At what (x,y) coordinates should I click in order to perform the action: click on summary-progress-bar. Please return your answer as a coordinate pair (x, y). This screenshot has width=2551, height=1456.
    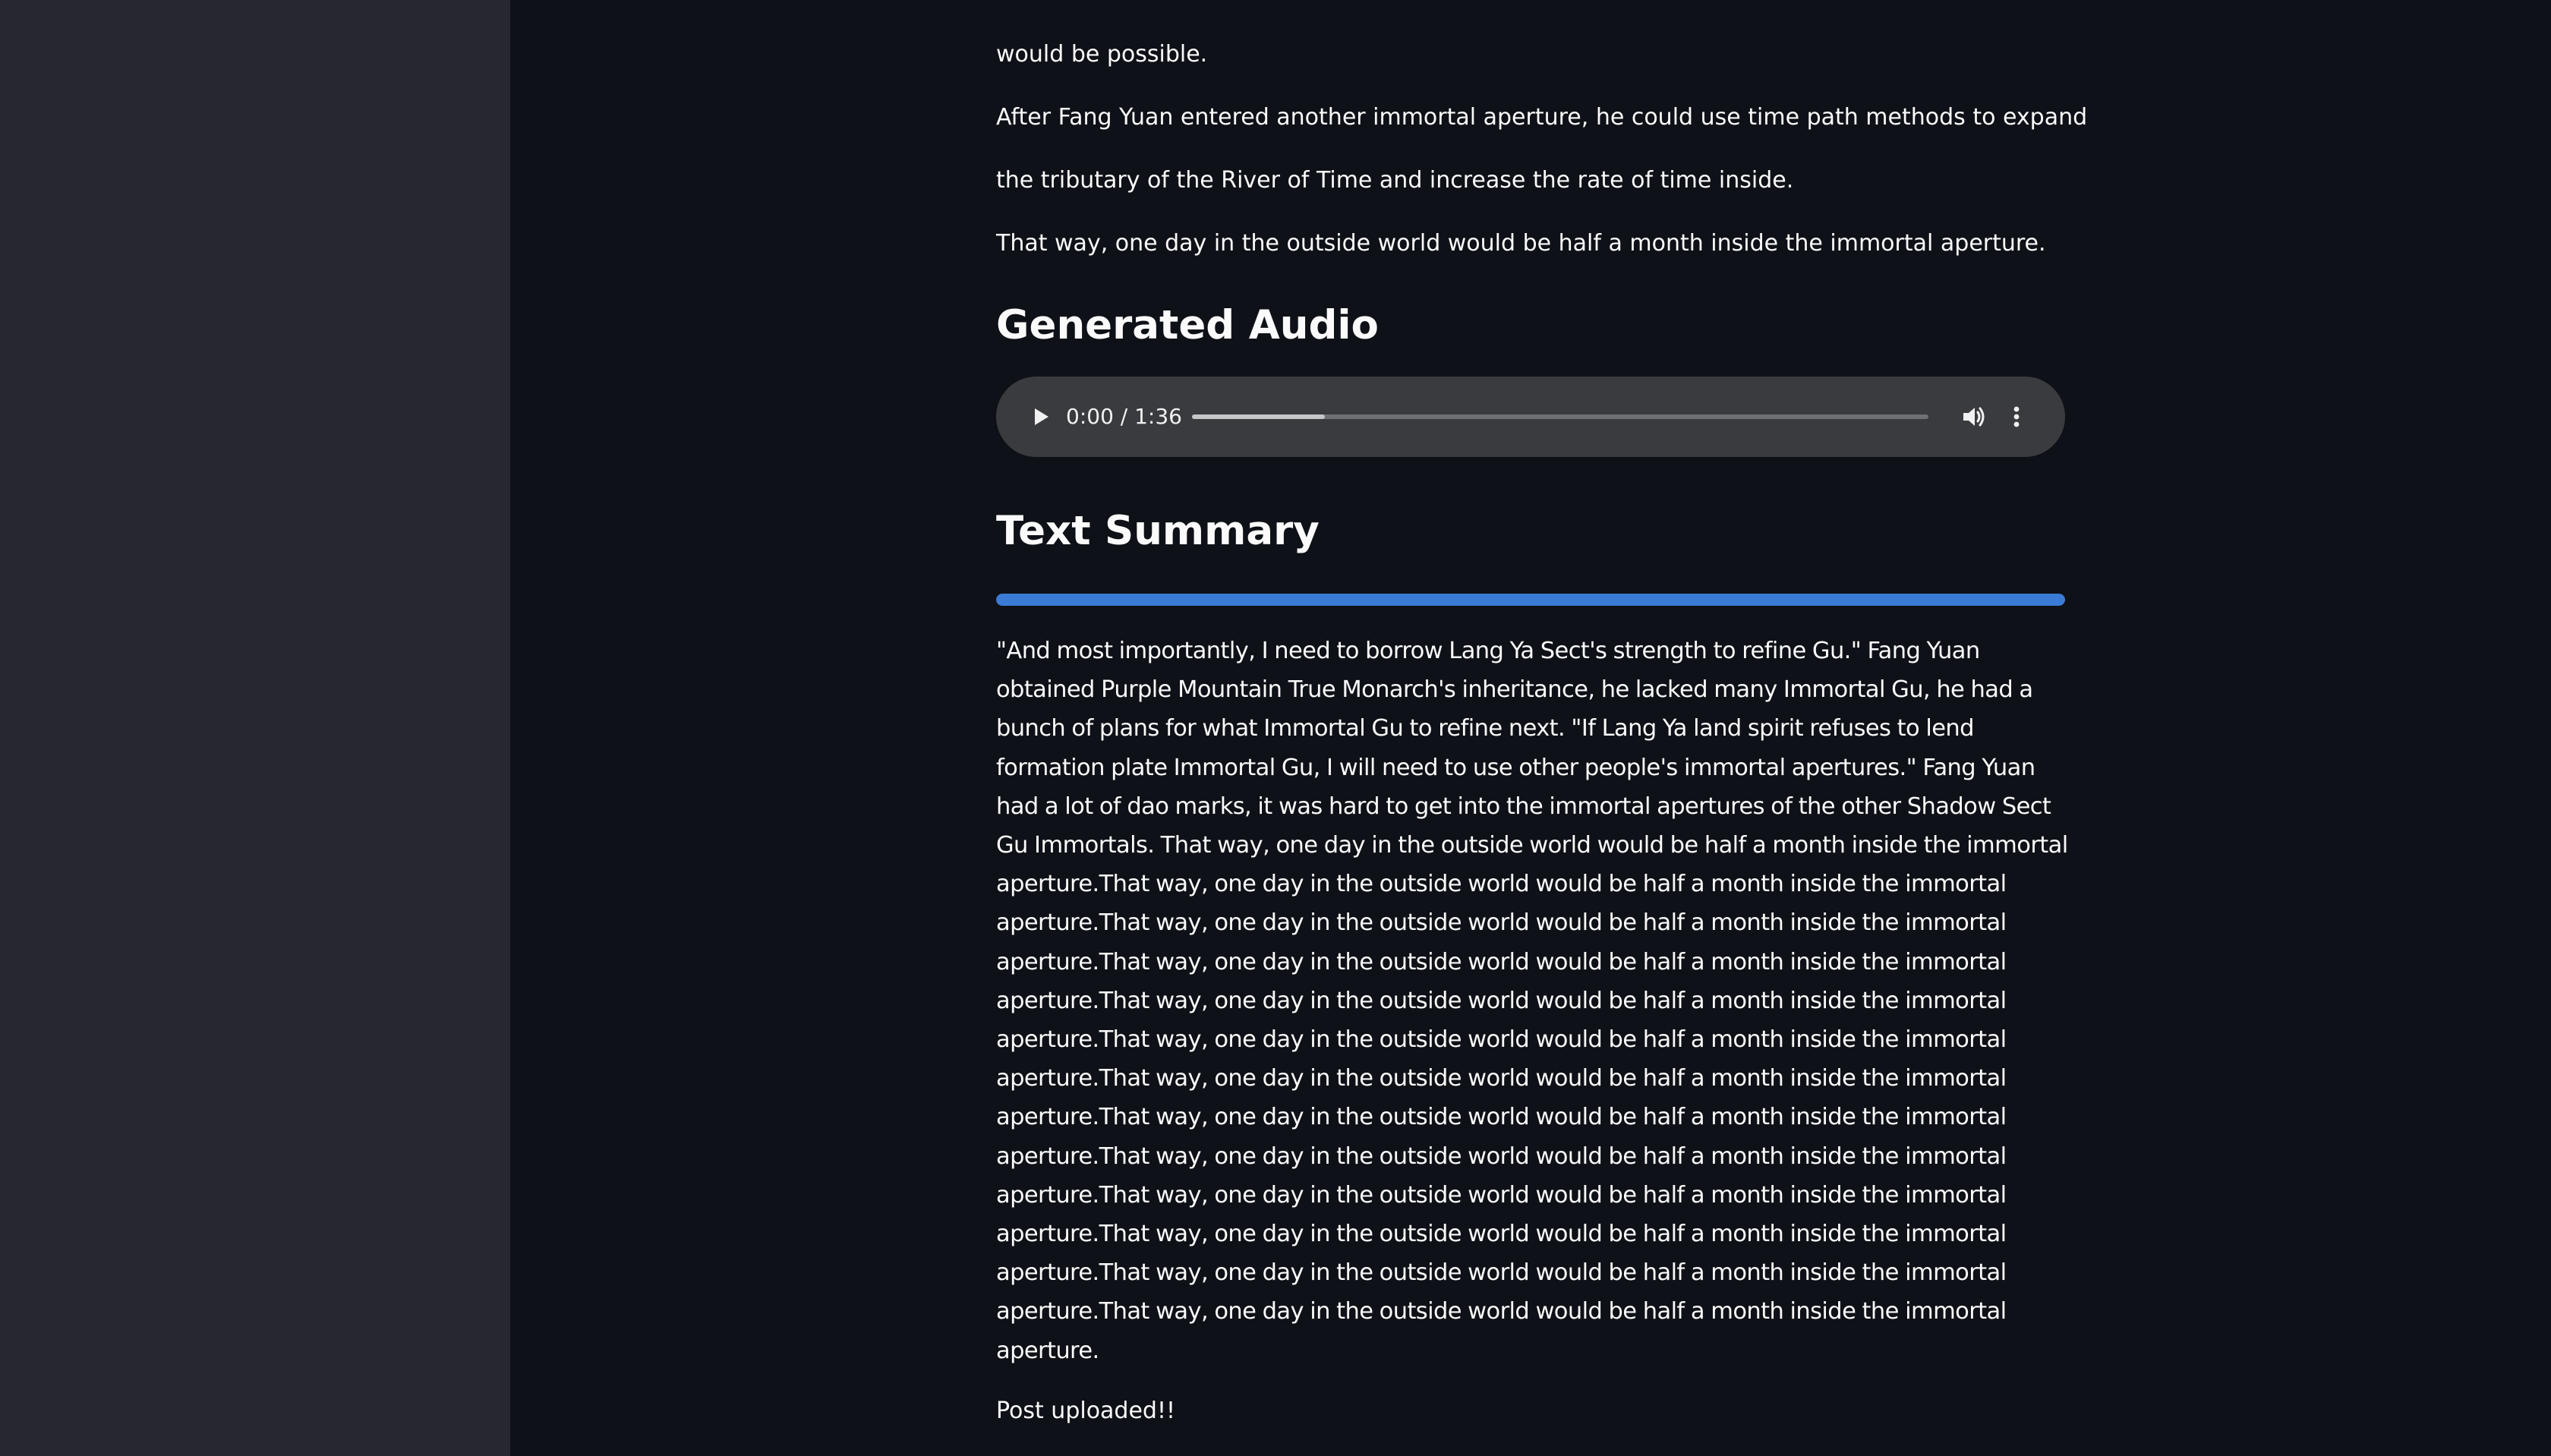
    Looking at the image, I should click on (1530, 600).